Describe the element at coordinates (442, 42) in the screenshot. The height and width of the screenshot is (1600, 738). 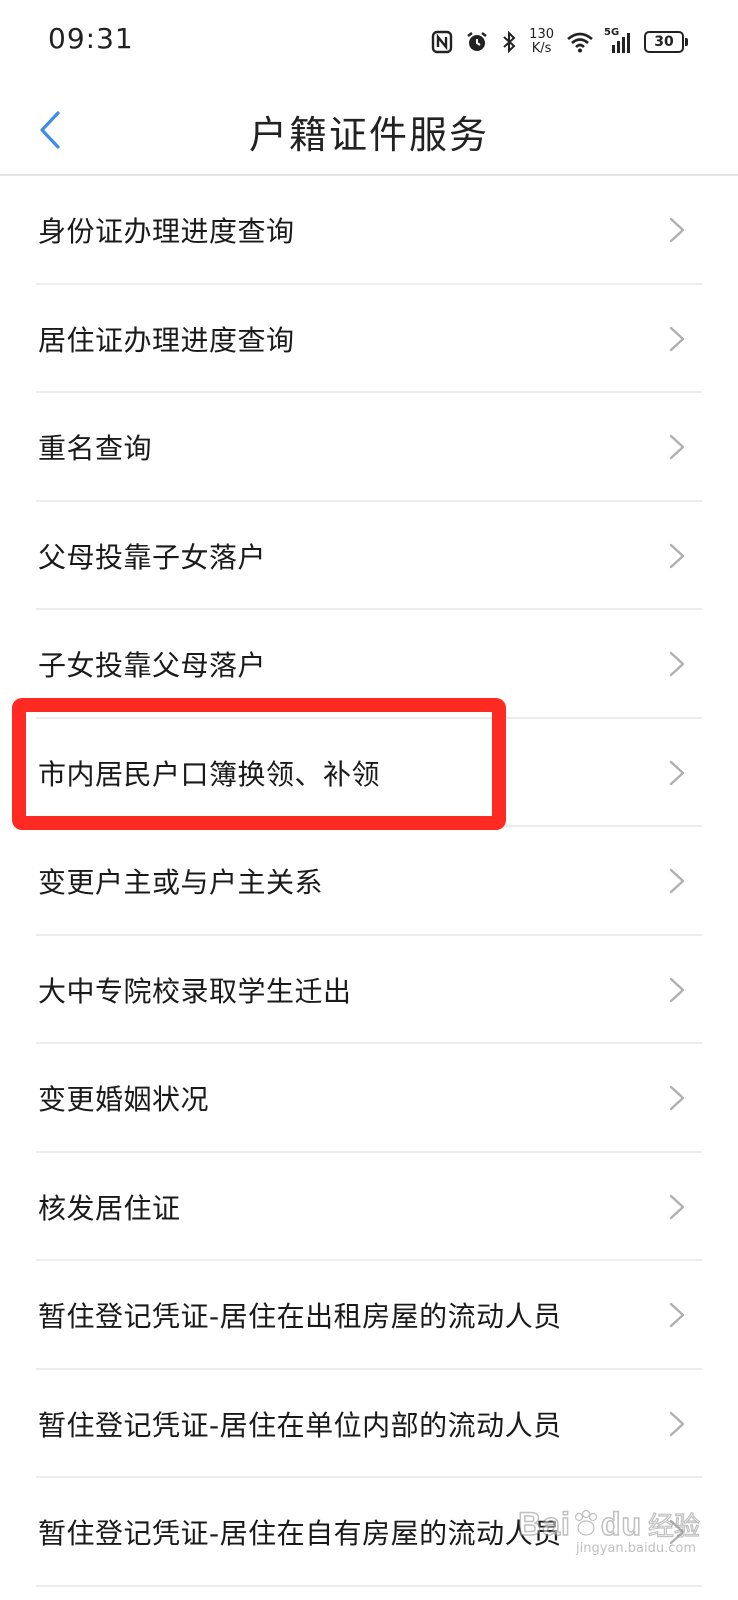
I see `nfc-icon` at that location.